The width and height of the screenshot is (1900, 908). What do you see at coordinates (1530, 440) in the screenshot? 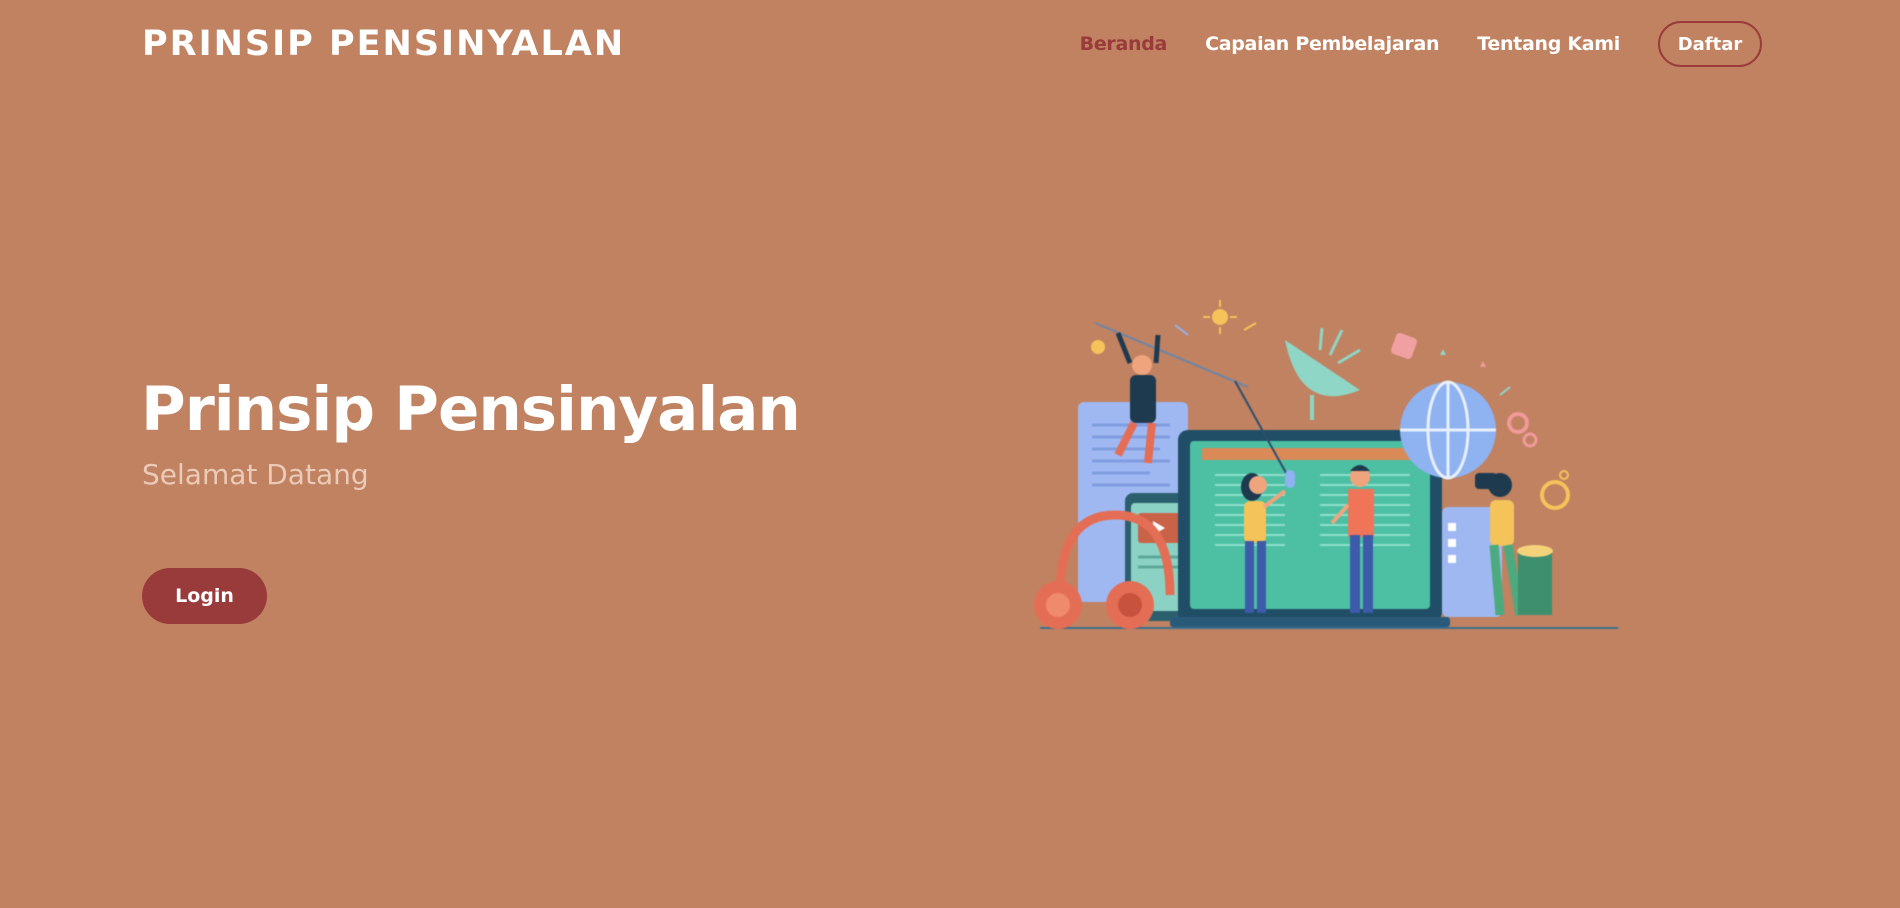
I see `cog-small-icon` at bounding box center [1530, 440].